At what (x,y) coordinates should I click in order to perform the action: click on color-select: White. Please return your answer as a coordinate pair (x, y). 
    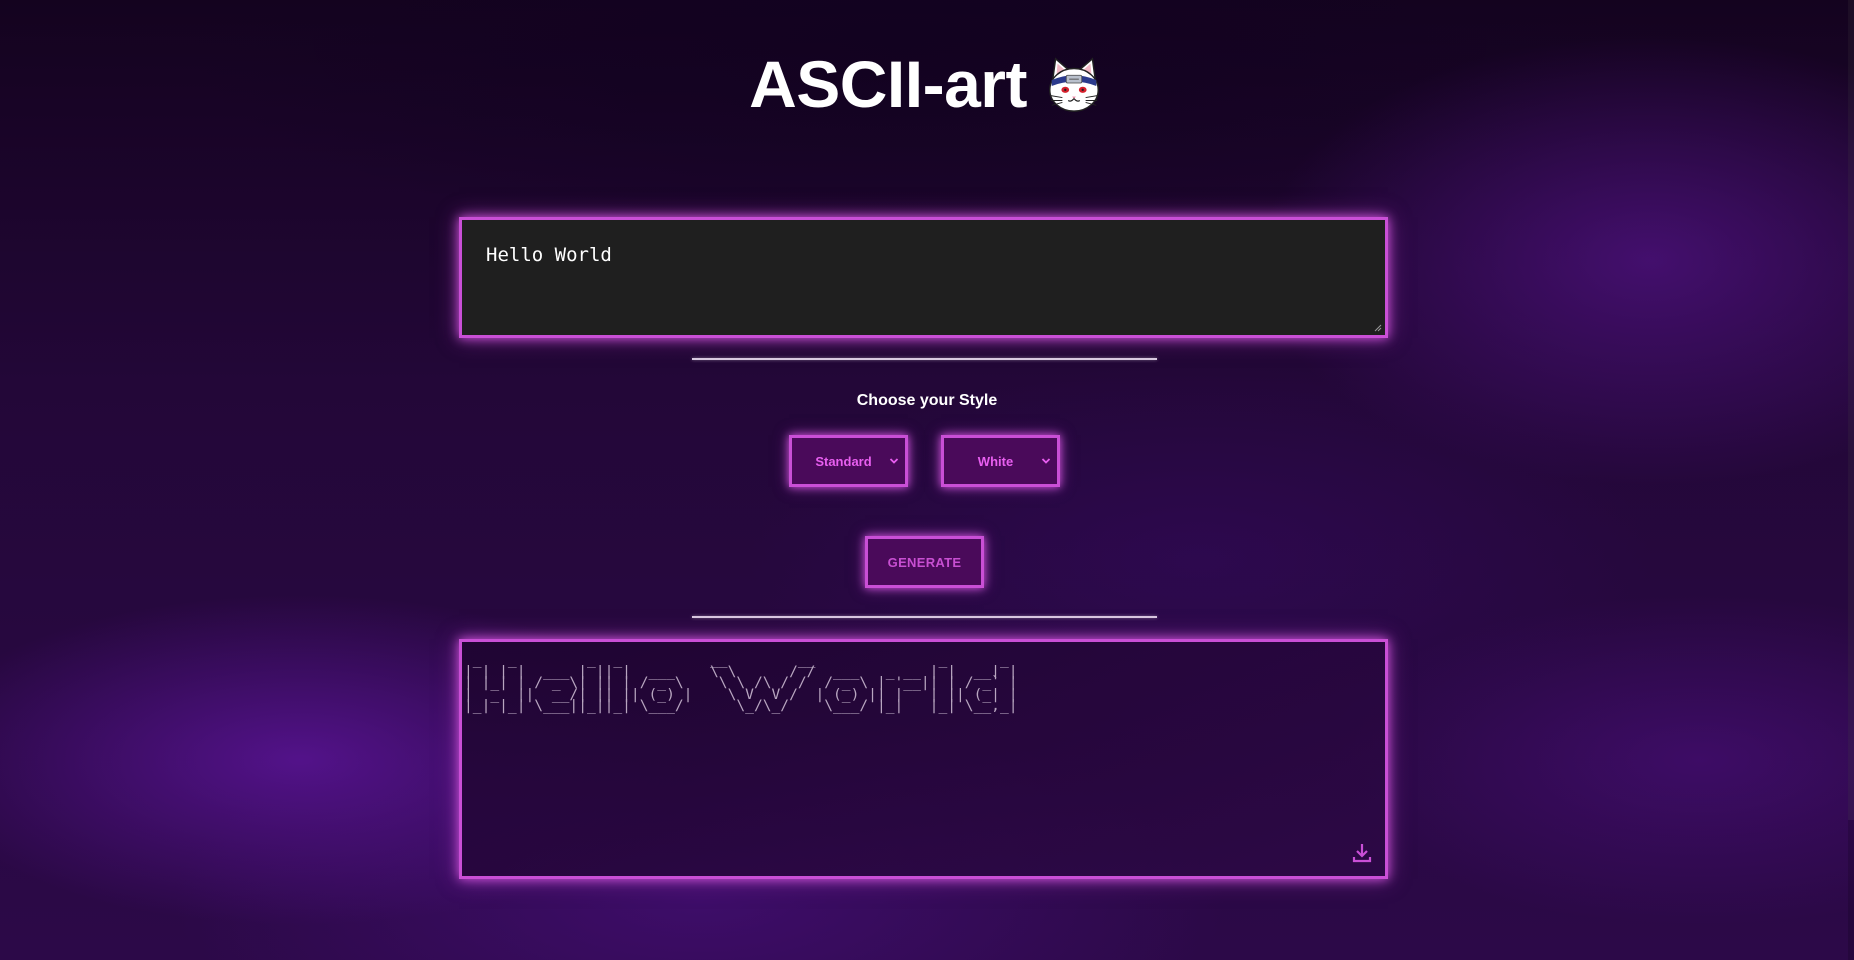
    Looking at the image, I should click on (1000, 461).